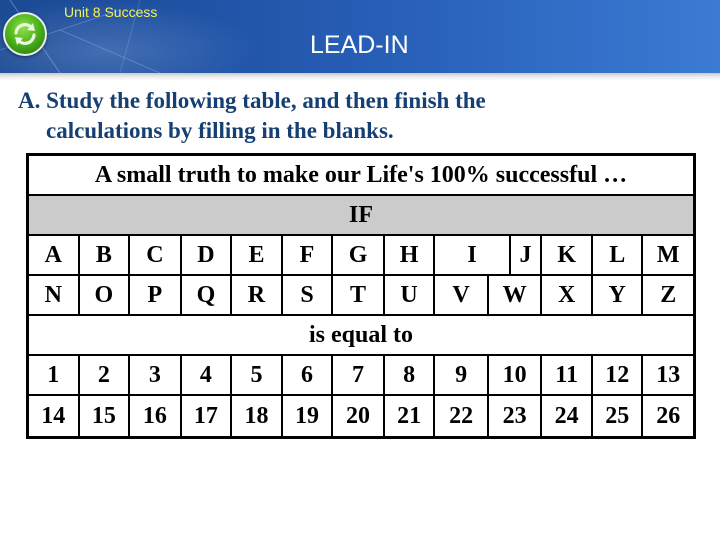 The height and width of the screenshot is (540, 720). What do you see at coordinates (618, 416) in the screenshot?
I see `number-cell: 25` at bounding box center [618, 416].